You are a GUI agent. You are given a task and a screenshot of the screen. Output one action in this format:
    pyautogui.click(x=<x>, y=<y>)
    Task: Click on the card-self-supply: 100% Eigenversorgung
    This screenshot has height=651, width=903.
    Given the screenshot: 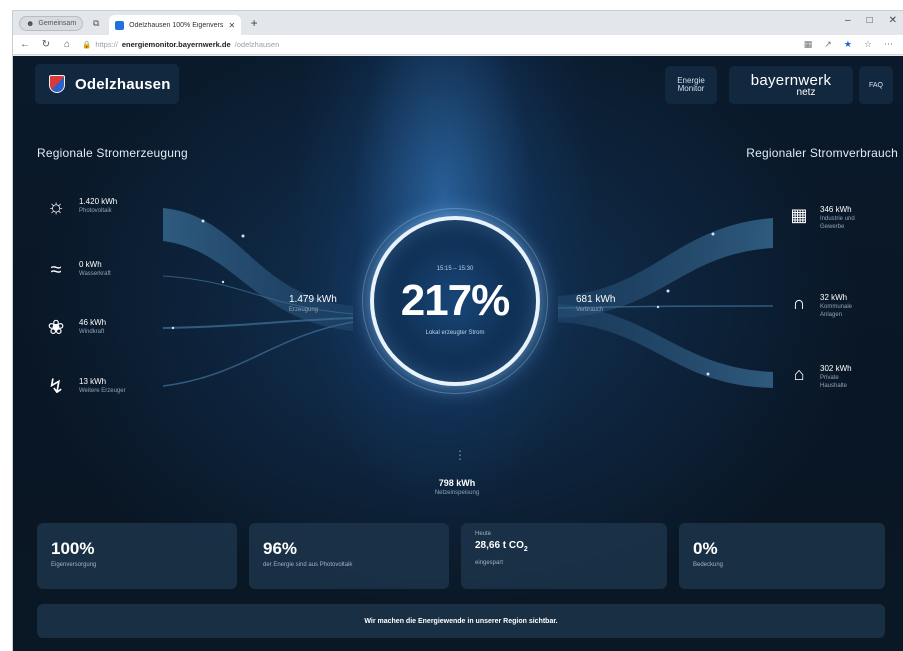 What is the action you would take?
    pyautogui.click(x=137, y=556)
    